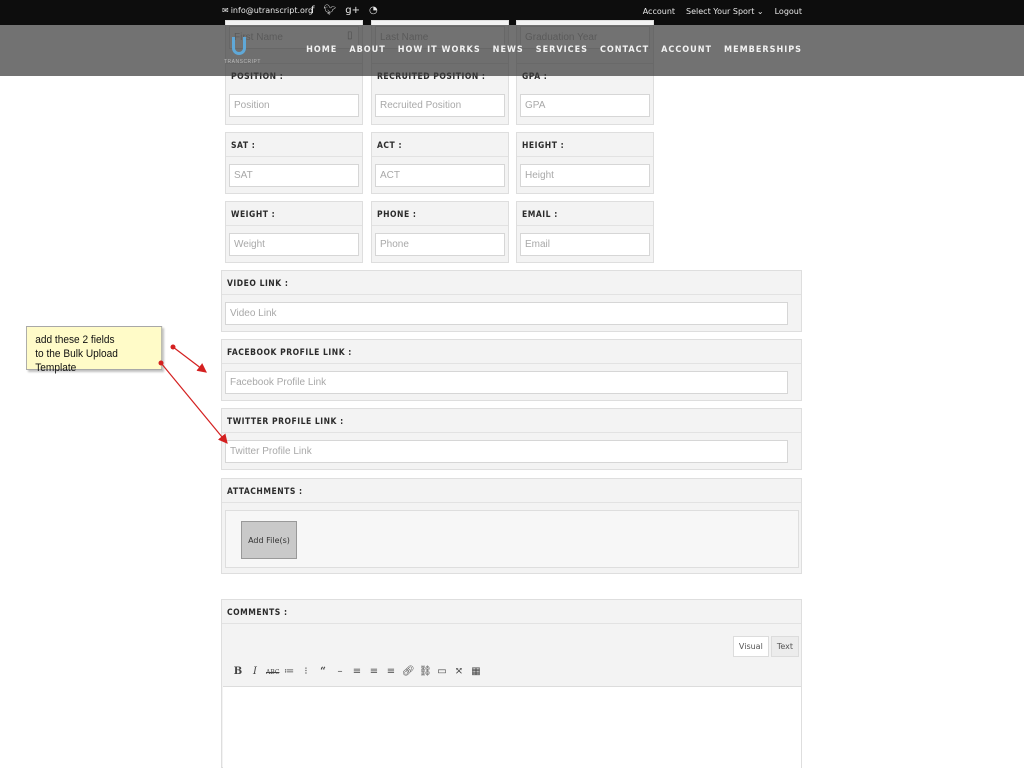  What do you see at coordinates (511, 491) in the screenshot?
I see `attachments-label-bar` at bounding box center [511, 491].